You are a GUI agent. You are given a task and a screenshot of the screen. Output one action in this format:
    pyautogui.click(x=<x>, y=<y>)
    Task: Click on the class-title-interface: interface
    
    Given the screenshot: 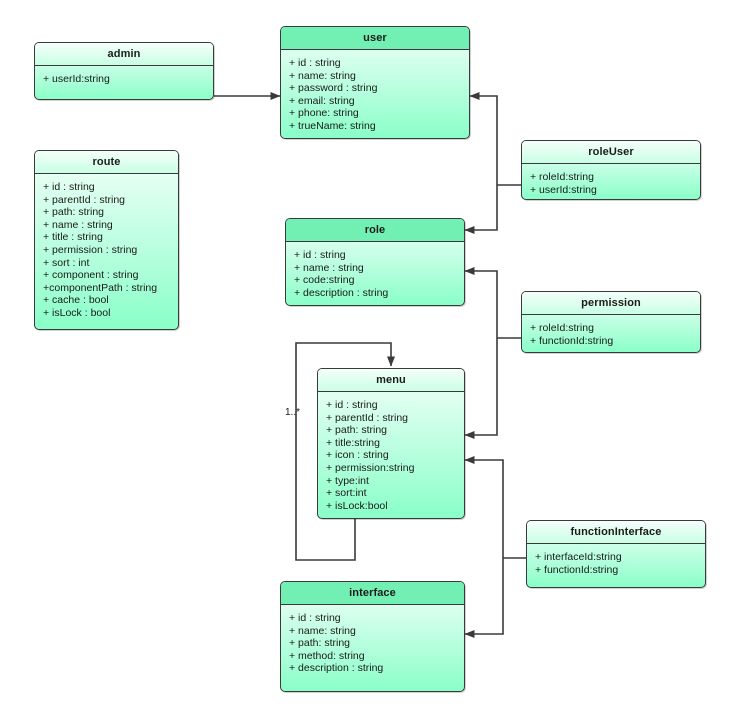 What is the action you would take?
    pyautogui.click(x=372, y=593)
    